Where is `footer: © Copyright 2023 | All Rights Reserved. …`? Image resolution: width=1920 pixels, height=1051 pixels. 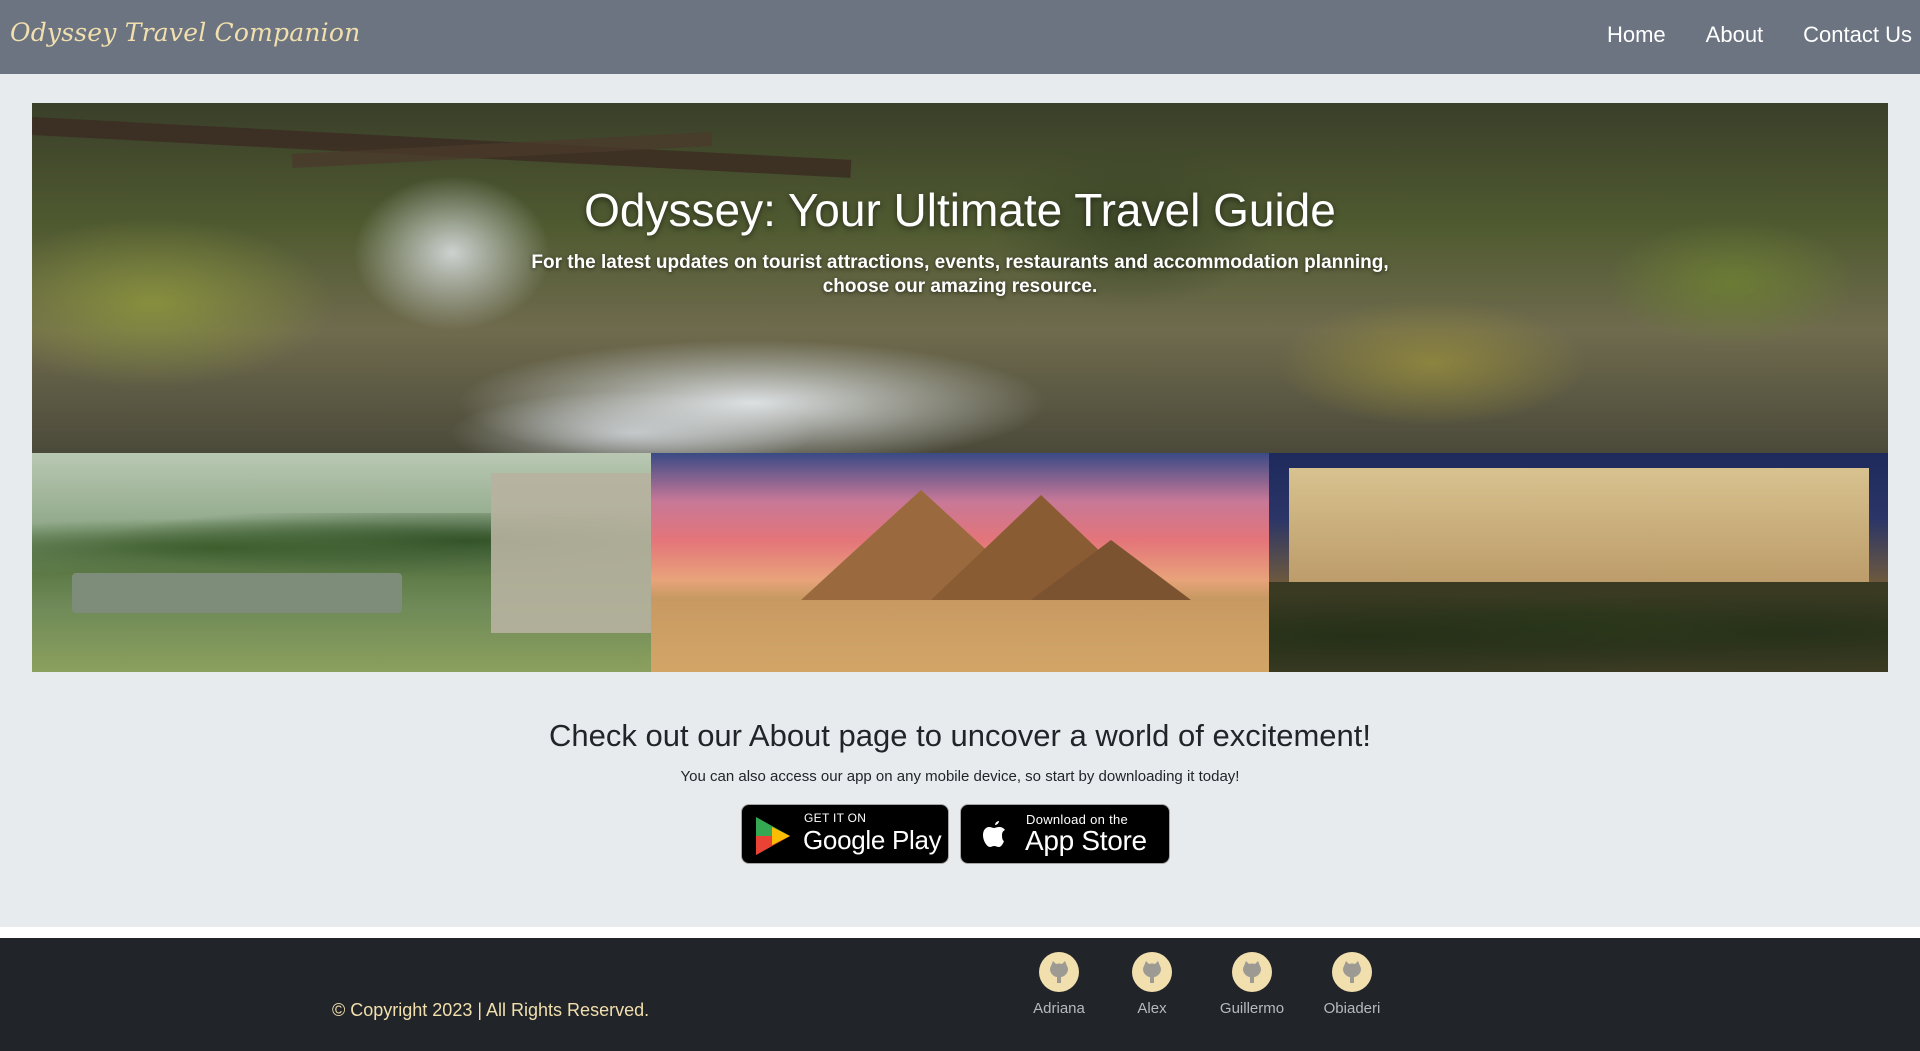
footer: © Copyright 2023 | All Rights Reserved. … is located at coordinates (960, 994).